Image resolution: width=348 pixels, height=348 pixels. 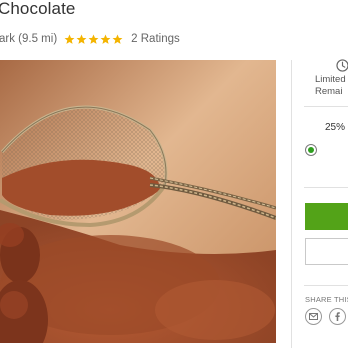 What do you see at coordinates (335, 127) in the screenshot?
I see `discount-percent: 25%` at bounding box center [335, 127].